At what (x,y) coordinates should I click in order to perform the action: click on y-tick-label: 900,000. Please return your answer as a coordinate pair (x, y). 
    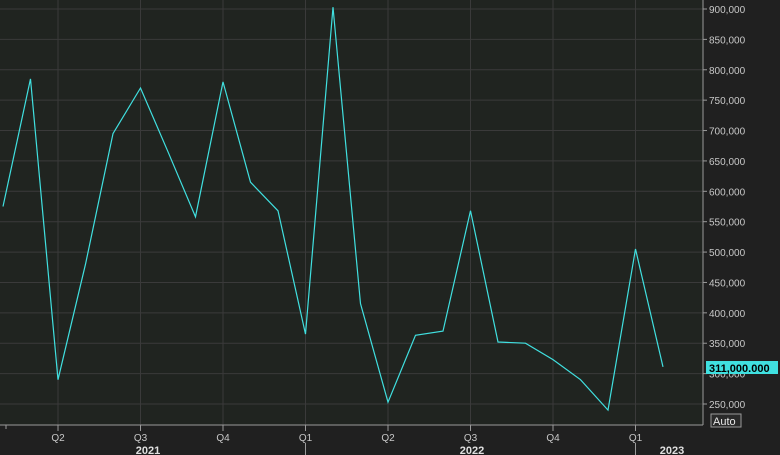
    Looking at the image, I should click on (727, 10).